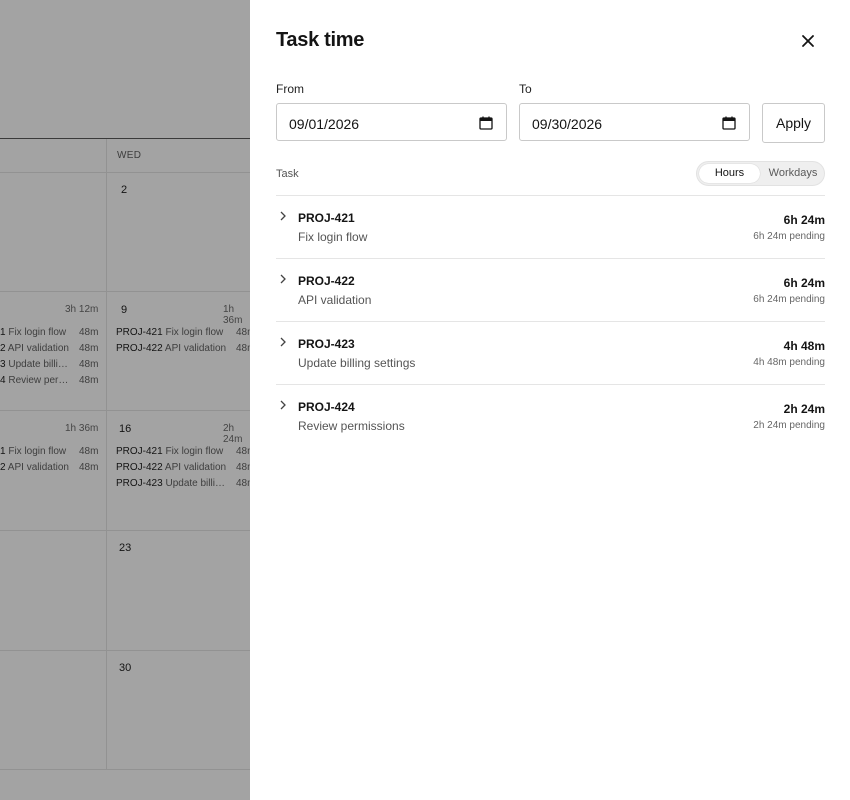  I want to click on close-button, so click(808, 41).